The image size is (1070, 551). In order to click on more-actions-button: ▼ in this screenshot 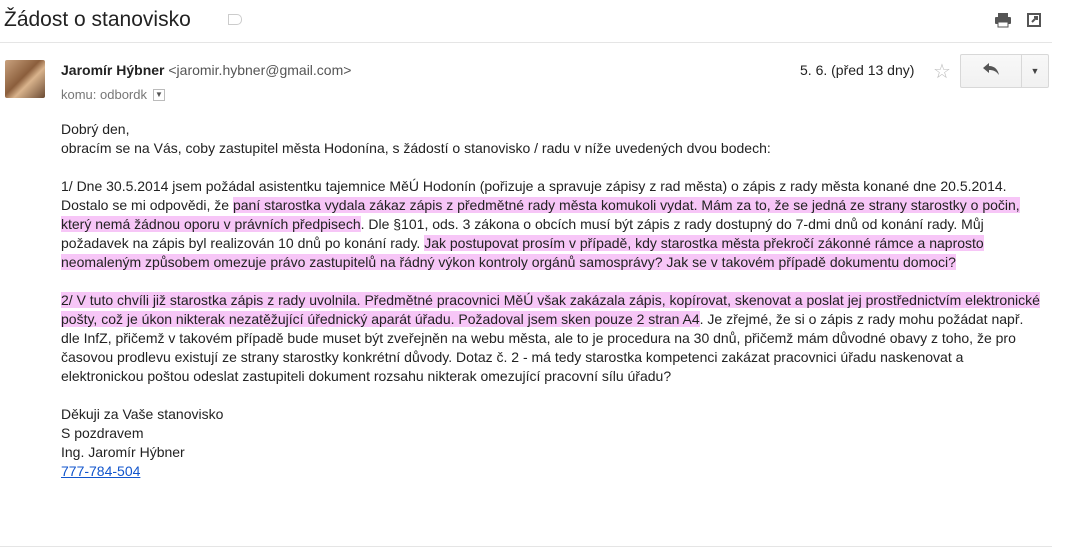, I will do `click(1035, 71)`.